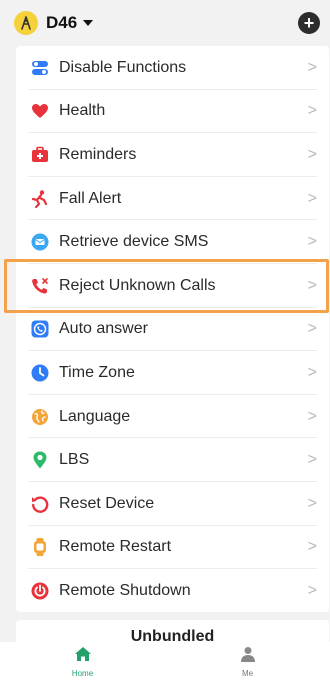  Describe the element at coordinates (40, 591) in the screenshot. I see `power-icon` at that location.